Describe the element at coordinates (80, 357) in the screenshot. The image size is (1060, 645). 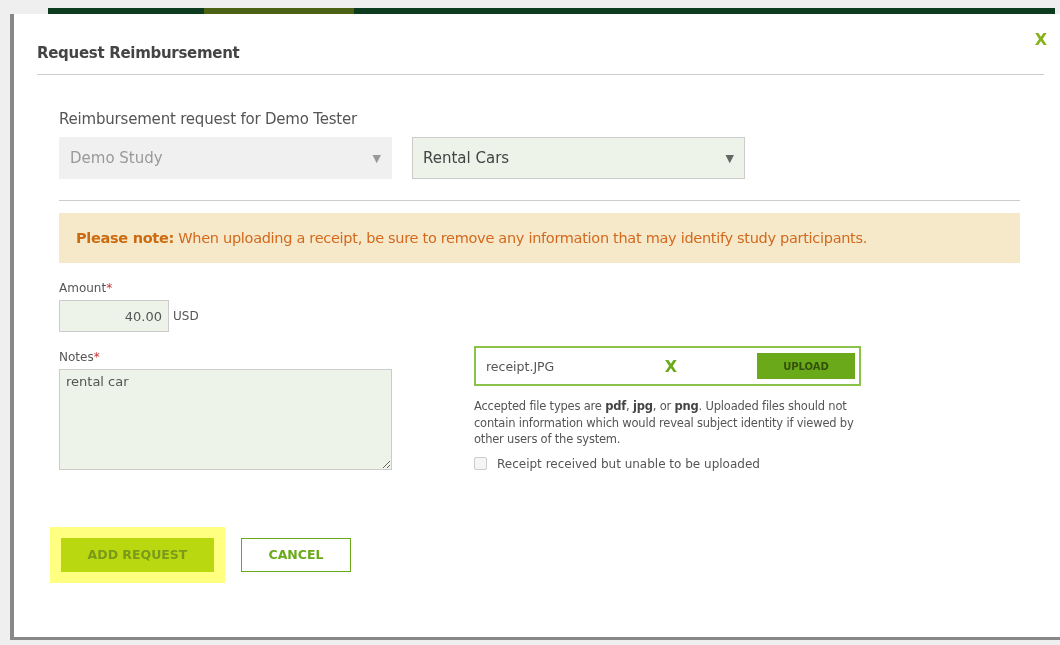
I see `notes-label: Notes*` at that location.